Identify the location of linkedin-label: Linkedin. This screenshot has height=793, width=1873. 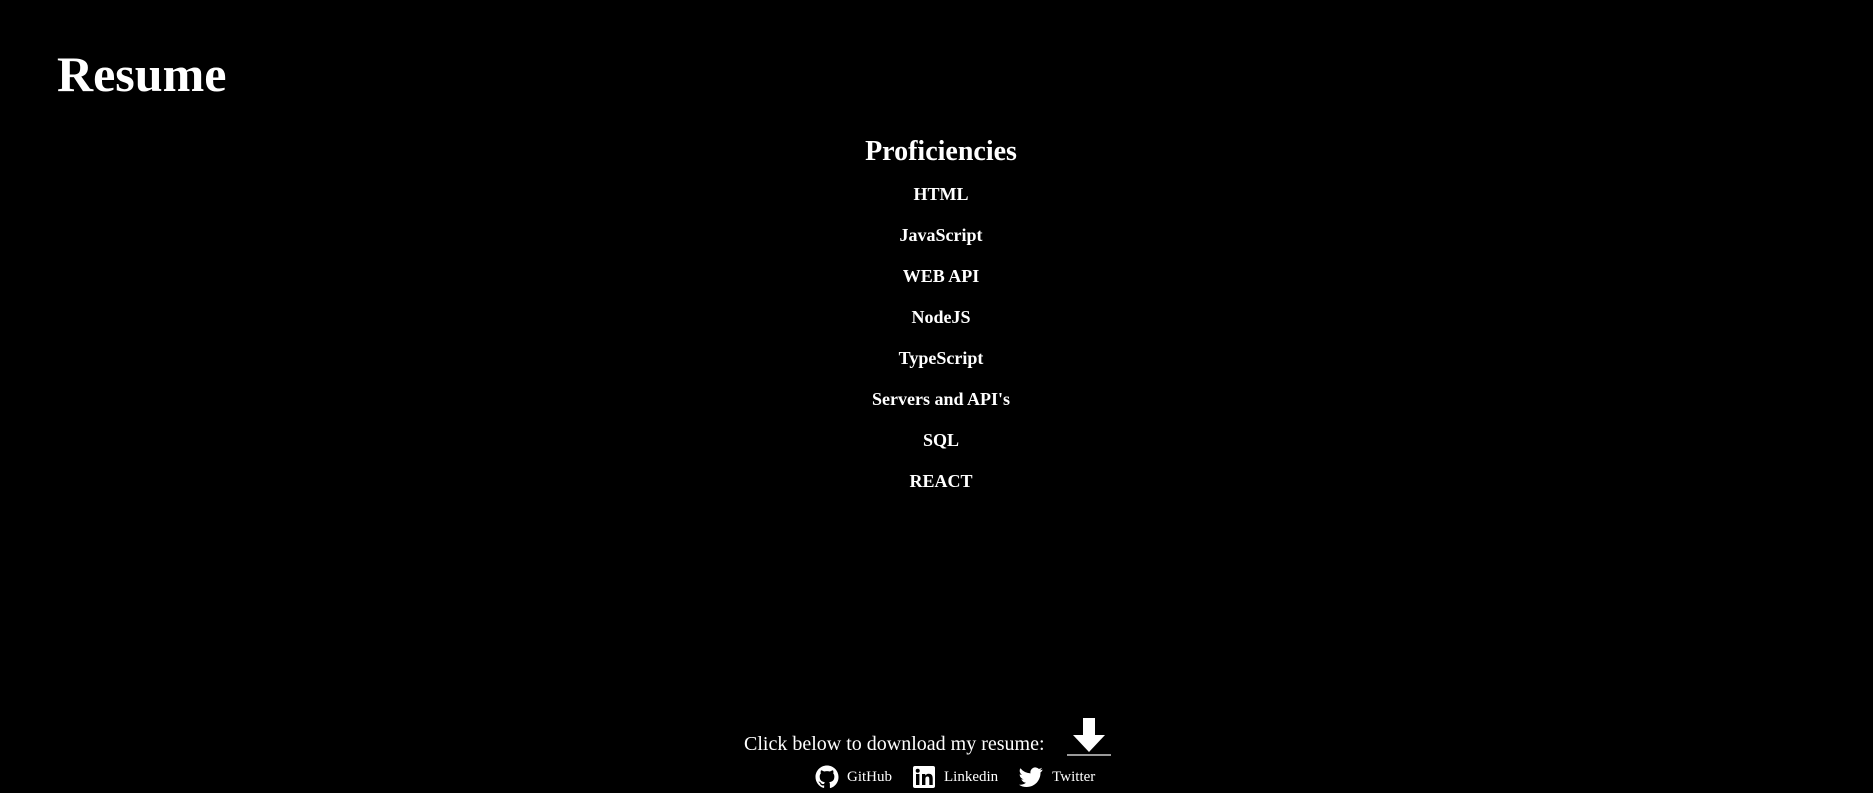
(971, 776).